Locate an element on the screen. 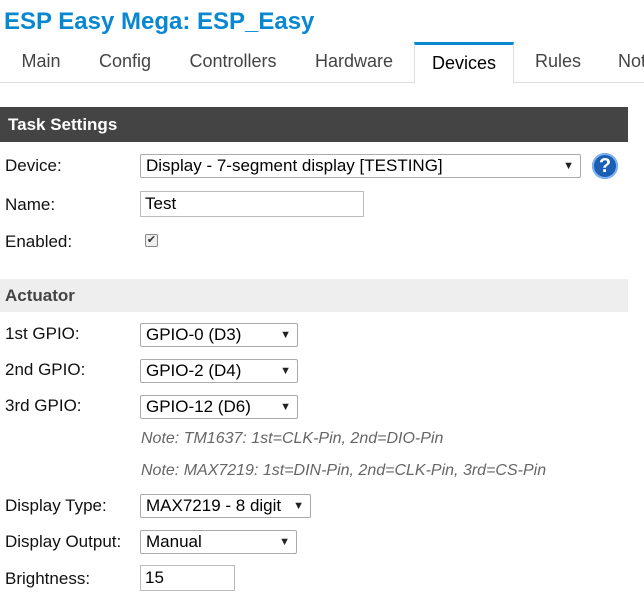  gpio1-select: GPIO-0 (D3) ▼ is located at coordinates (219, 335).